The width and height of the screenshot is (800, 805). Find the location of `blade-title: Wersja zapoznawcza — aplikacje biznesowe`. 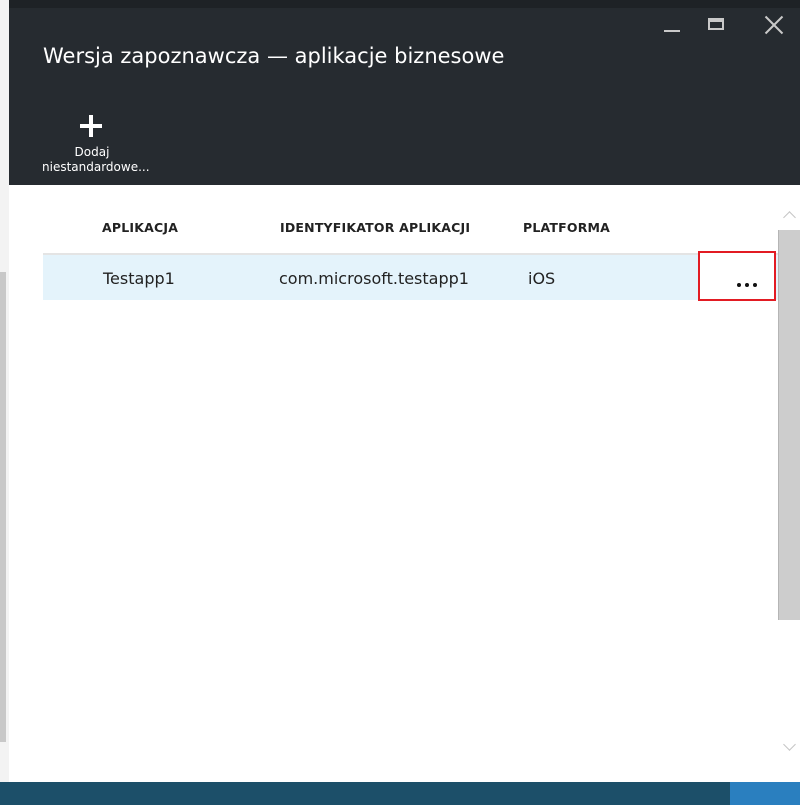

blade-title: Wersja zapoznawcza — aplikacje biznesowe is located at coordinates (274, 56).